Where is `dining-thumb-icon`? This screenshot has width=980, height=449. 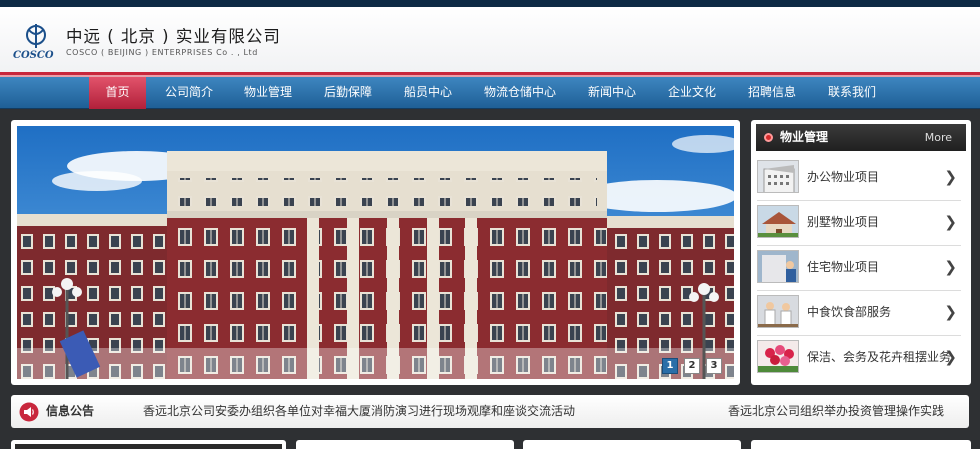 dining-thumb-icon is located at coordinates (778, 311).